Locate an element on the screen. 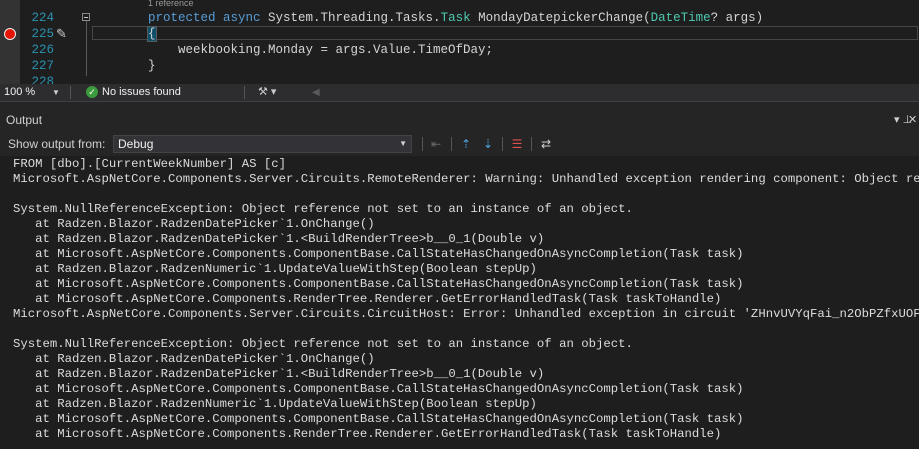 This screenshot has height=449, width=919. next-message-icon: ⇣ is located at coordinates (488, 144).